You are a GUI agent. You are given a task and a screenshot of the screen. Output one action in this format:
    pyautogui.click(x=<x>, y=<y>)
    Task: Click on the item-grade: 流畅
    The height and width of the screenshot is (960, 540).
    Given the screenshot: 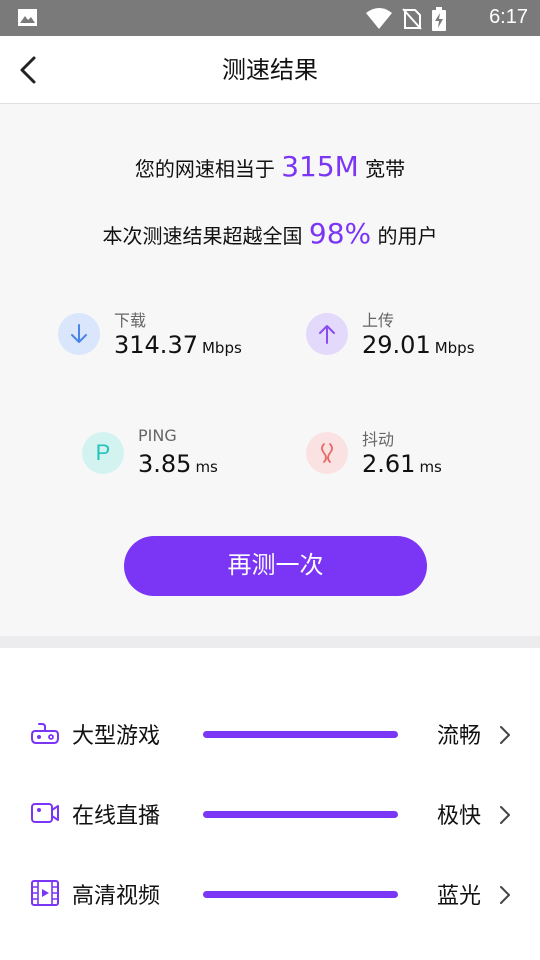 What is the action you would take?
    pyautogui.click(x=459, y=736)
    